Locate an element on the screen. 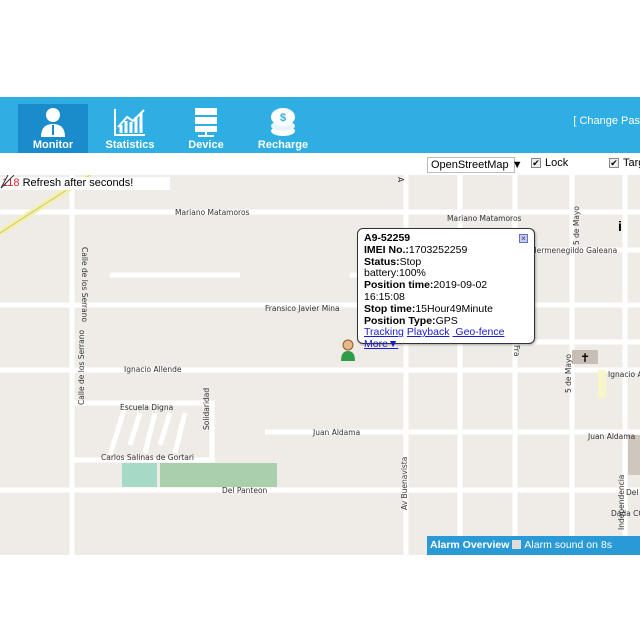 The image size is (640, 640). position-type-value: GPS is located at coordinates (446, 320).